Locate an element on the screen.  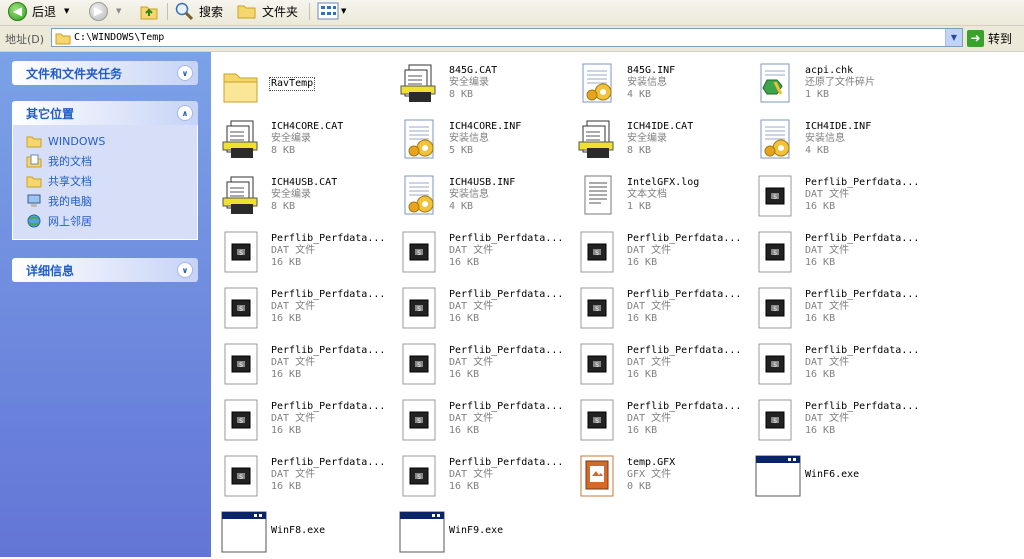
details-panel-header: 详细信息 ∨ is located at coordinates (105, 270).